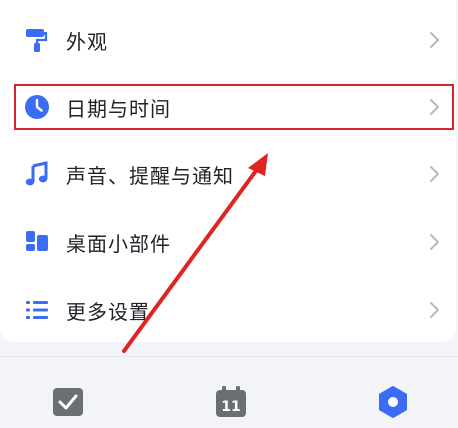  What do you see at coordinates (37, 40) in the screenshot?
I see `paint-roller-icon` at bounding box center [37, 40].